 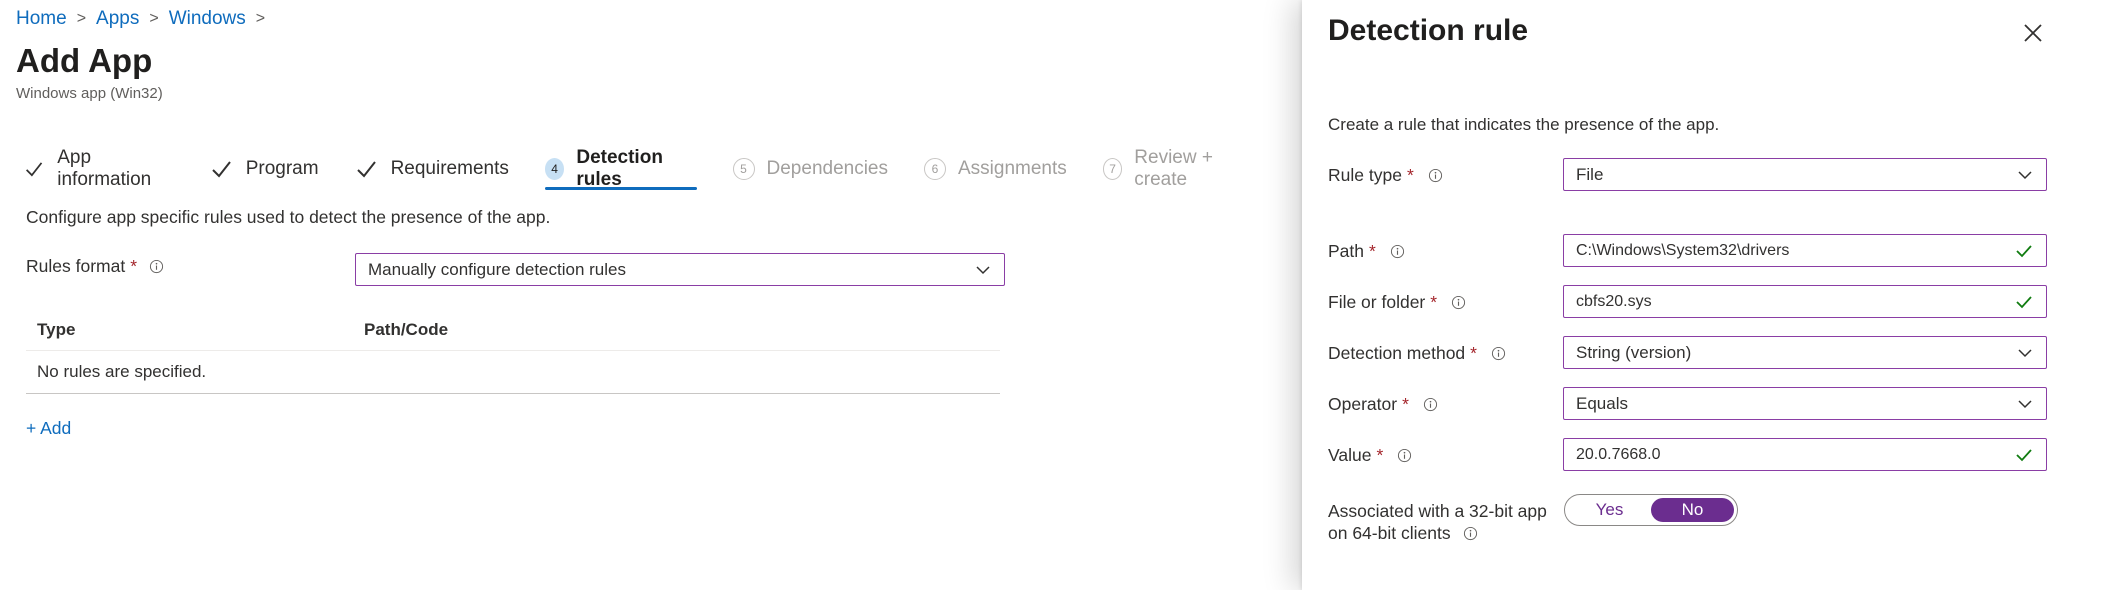 I want to click on breadcrumb-windows: Windows, so click(x=207, y=19).